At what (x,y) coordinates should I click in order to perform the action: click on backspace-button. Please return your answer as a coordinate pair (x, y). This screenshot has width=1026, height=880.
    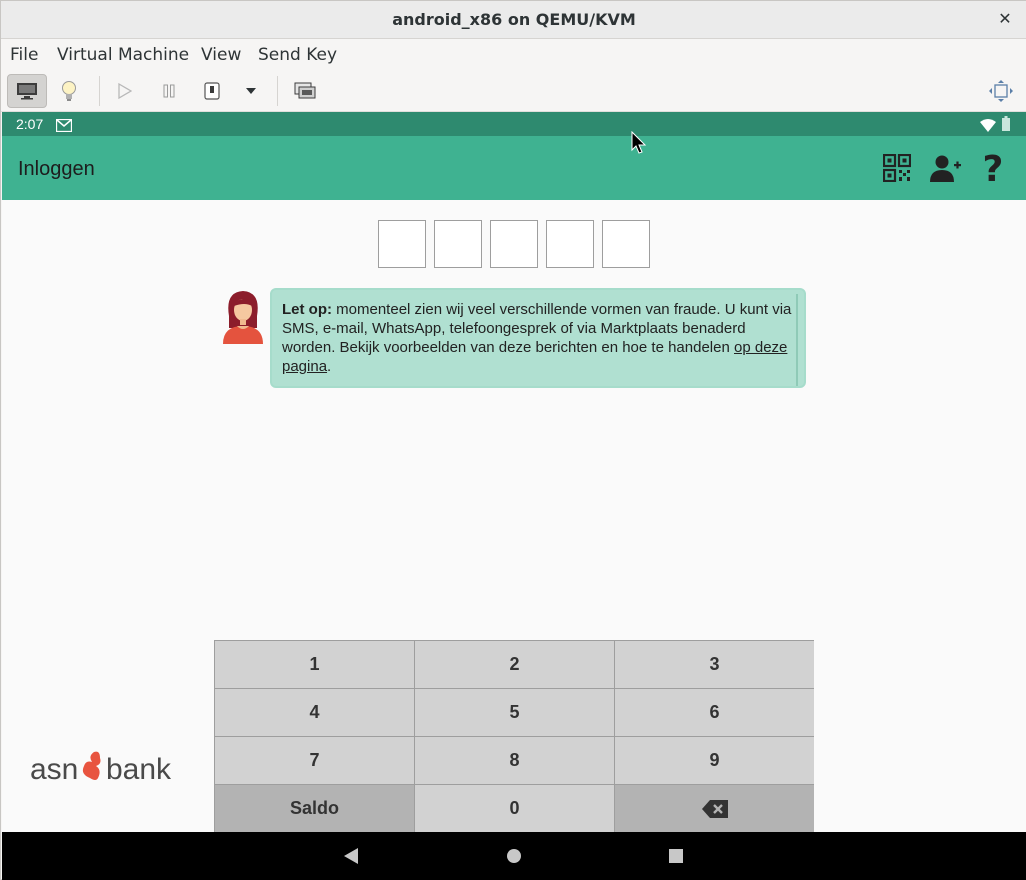
    Looking at the image, I should click on (714, 808).